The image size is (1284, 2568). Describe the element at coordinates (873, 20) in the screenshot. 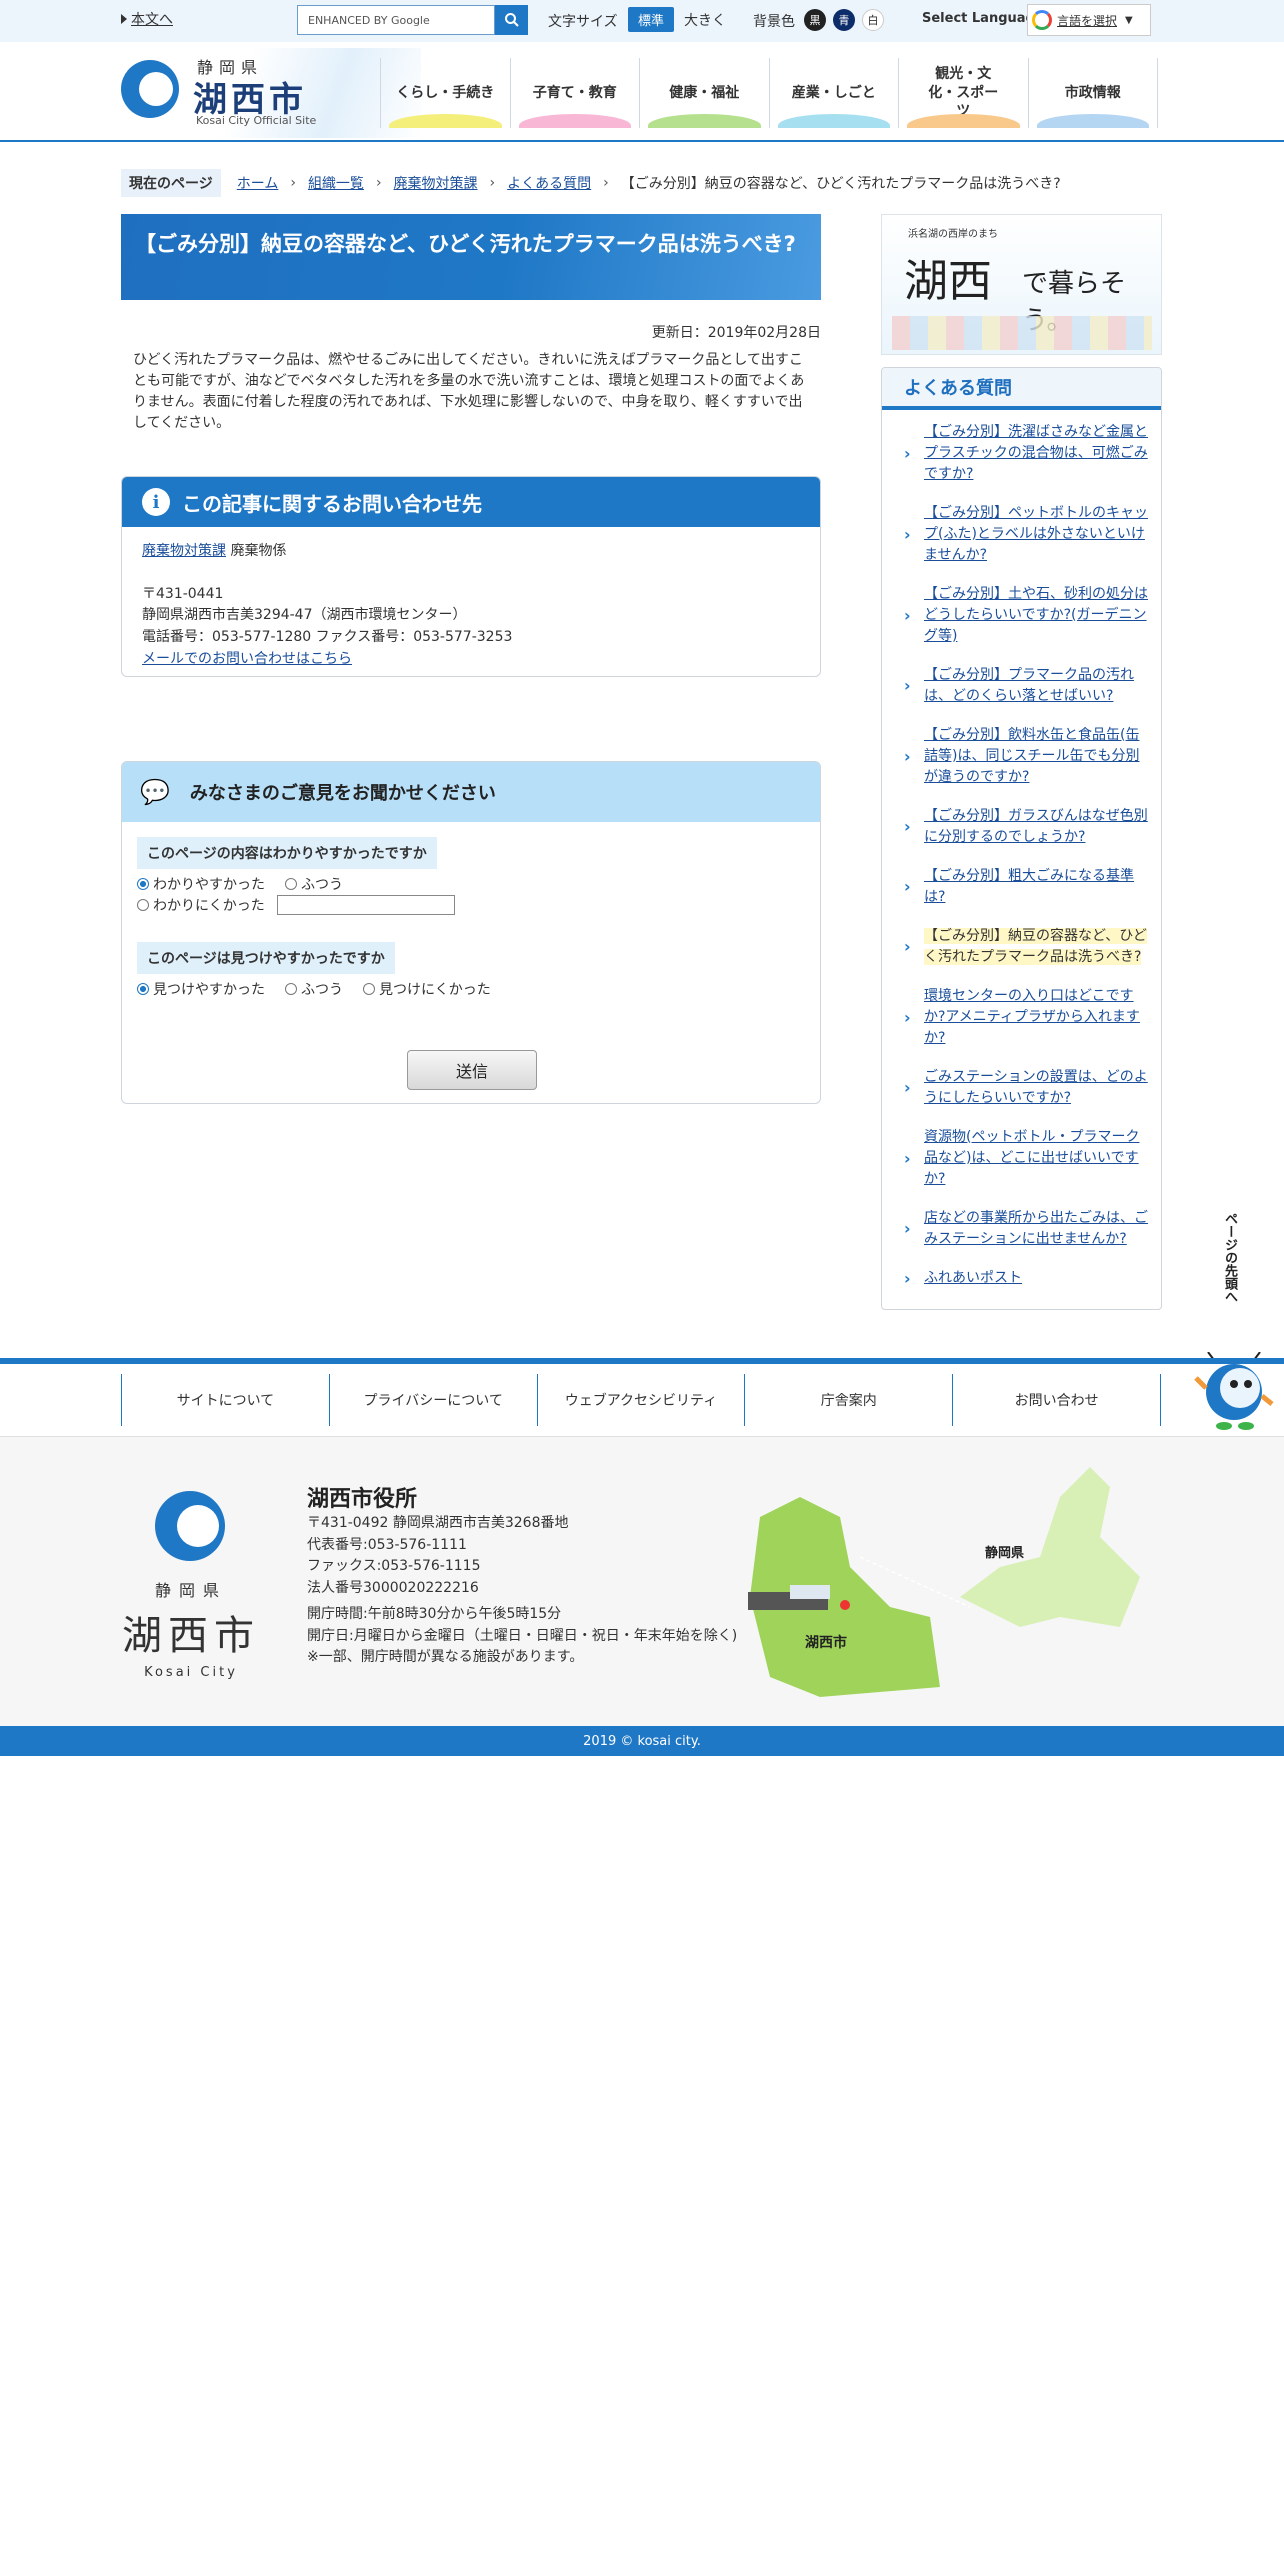

I see `bg-white-button: 白` at that location.